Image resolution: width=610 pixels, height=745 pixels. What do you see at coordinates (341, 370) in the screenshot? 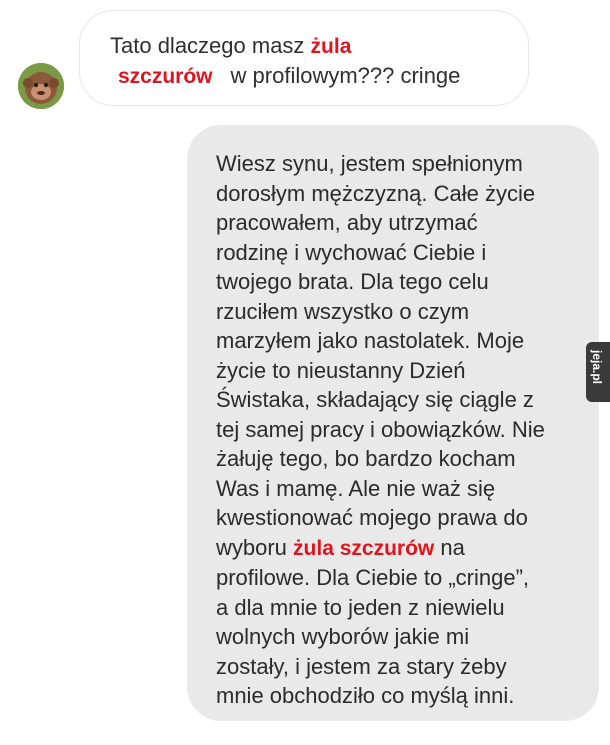
I see `message-line: życie to nieustanny Dzień` at bounding box center [341, 370].